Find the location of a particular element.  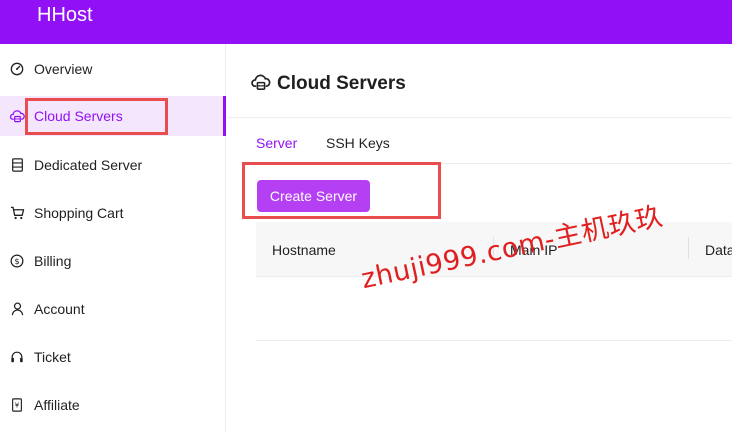

headset-icon is located at coordinates (17, 357).